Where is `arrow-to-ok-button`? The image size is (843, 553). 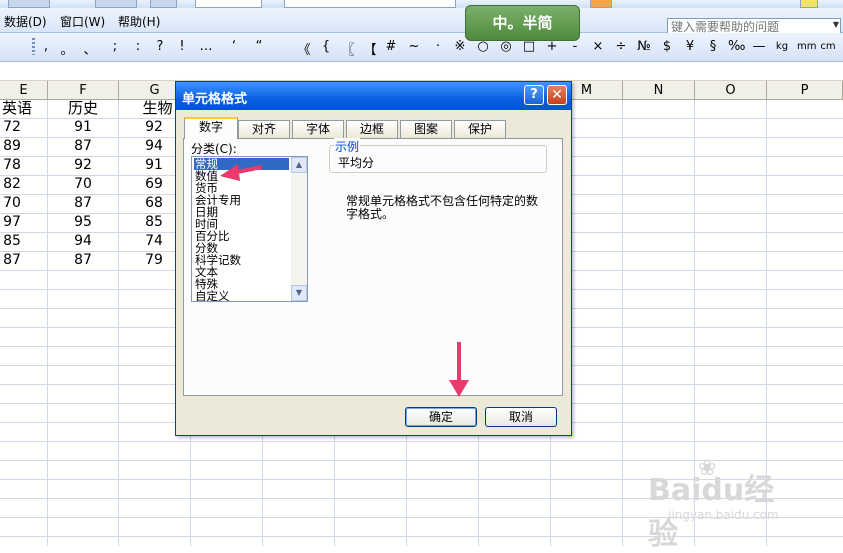
arrow-to-ok-button is located at coordinates (459, 369).